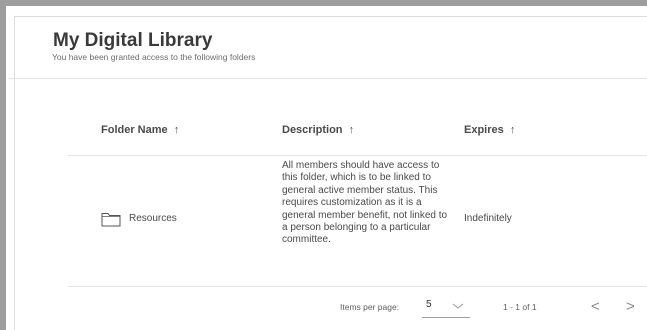  What do you see at coordinates (370, 307) in the screenshot?
I see `items-per-page-label: Items per page:` at bounding box center [370, 307].